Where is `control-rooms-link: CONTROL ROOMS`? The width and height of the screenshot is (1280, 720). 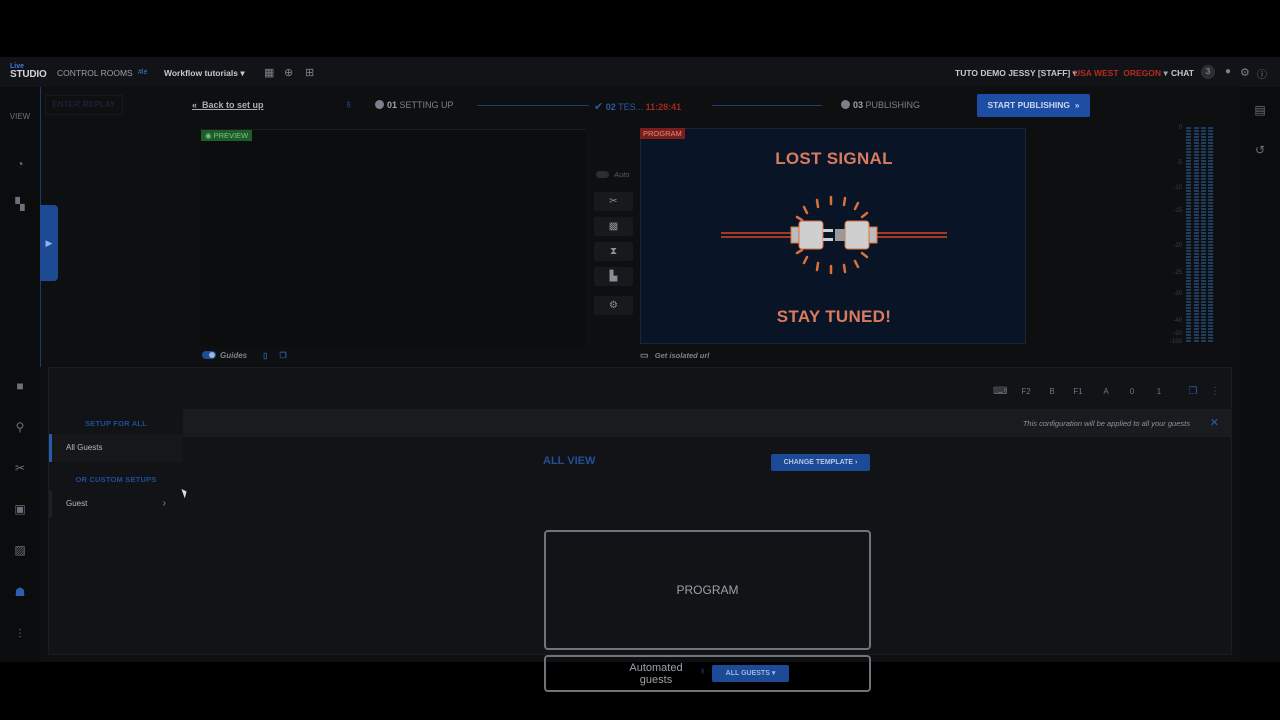 control-rooms-link: CONTROL ROOMS is located at coordinates (95, 73).